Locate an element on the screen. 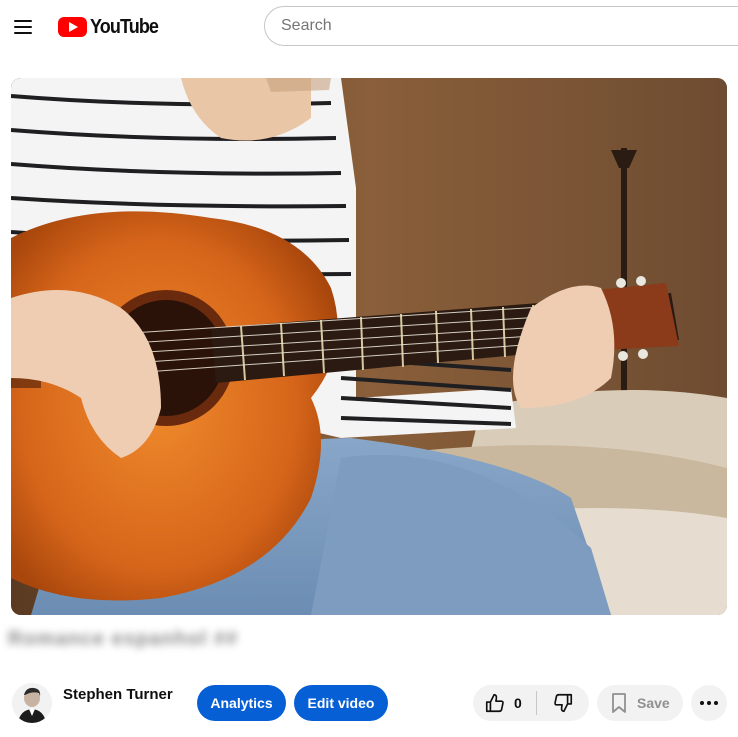 Image resolution: width=738 pixels, height=737 pixels. save-label: Save is located at coordinates (653, 703).